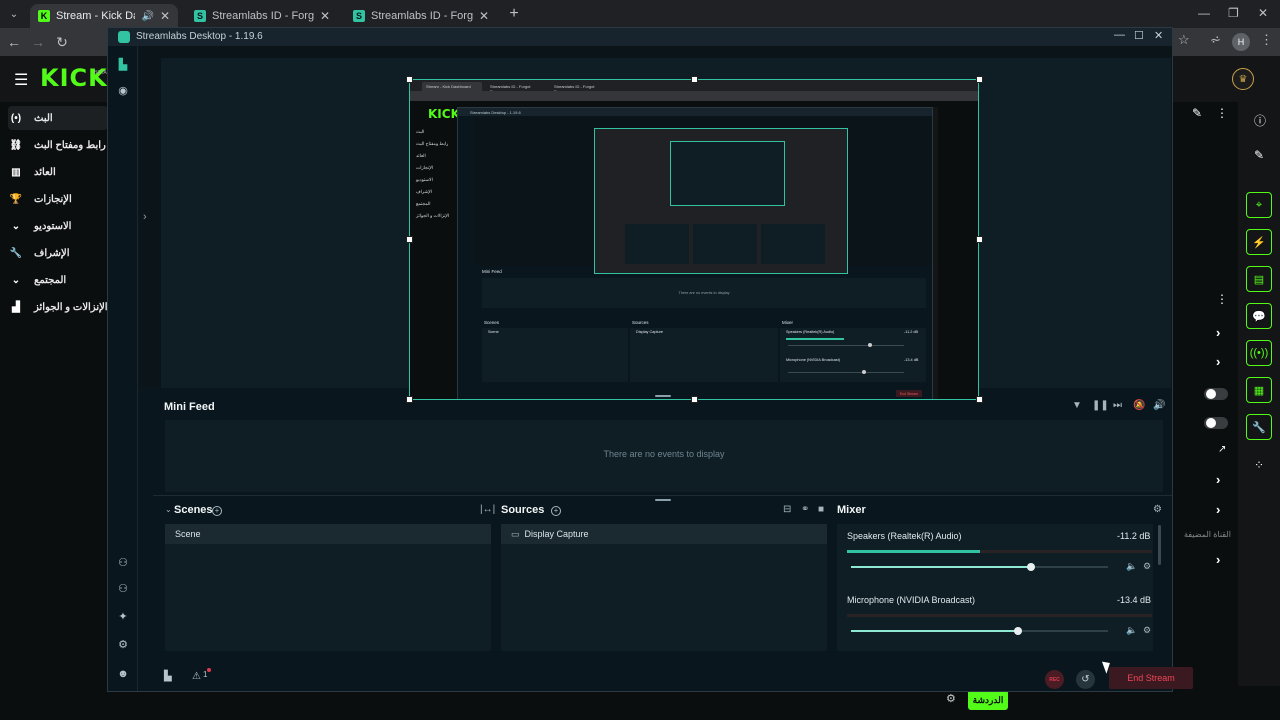 The height and width of the screenshot is (720, 1280). Describe the element at coordinates (145, 217) in the screenshot. I see `expand-panel-icon: ›` at that location.